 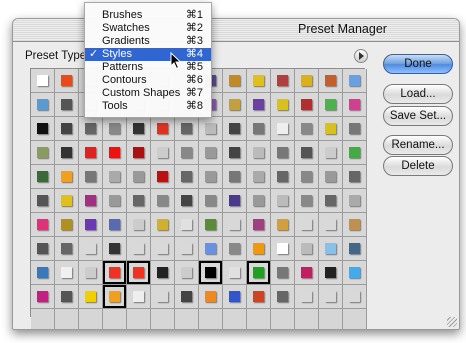 What do you see at coordinates (236, 30) in the screenshot?
I see `title-bar: Preset Manager` at bounding box center [236, 30].